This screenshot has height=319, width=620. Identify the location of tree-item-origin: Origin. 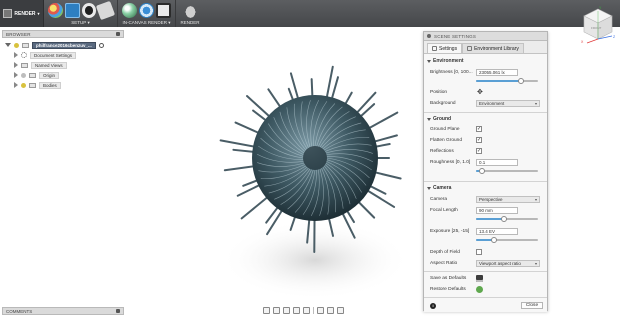
(63, 75).